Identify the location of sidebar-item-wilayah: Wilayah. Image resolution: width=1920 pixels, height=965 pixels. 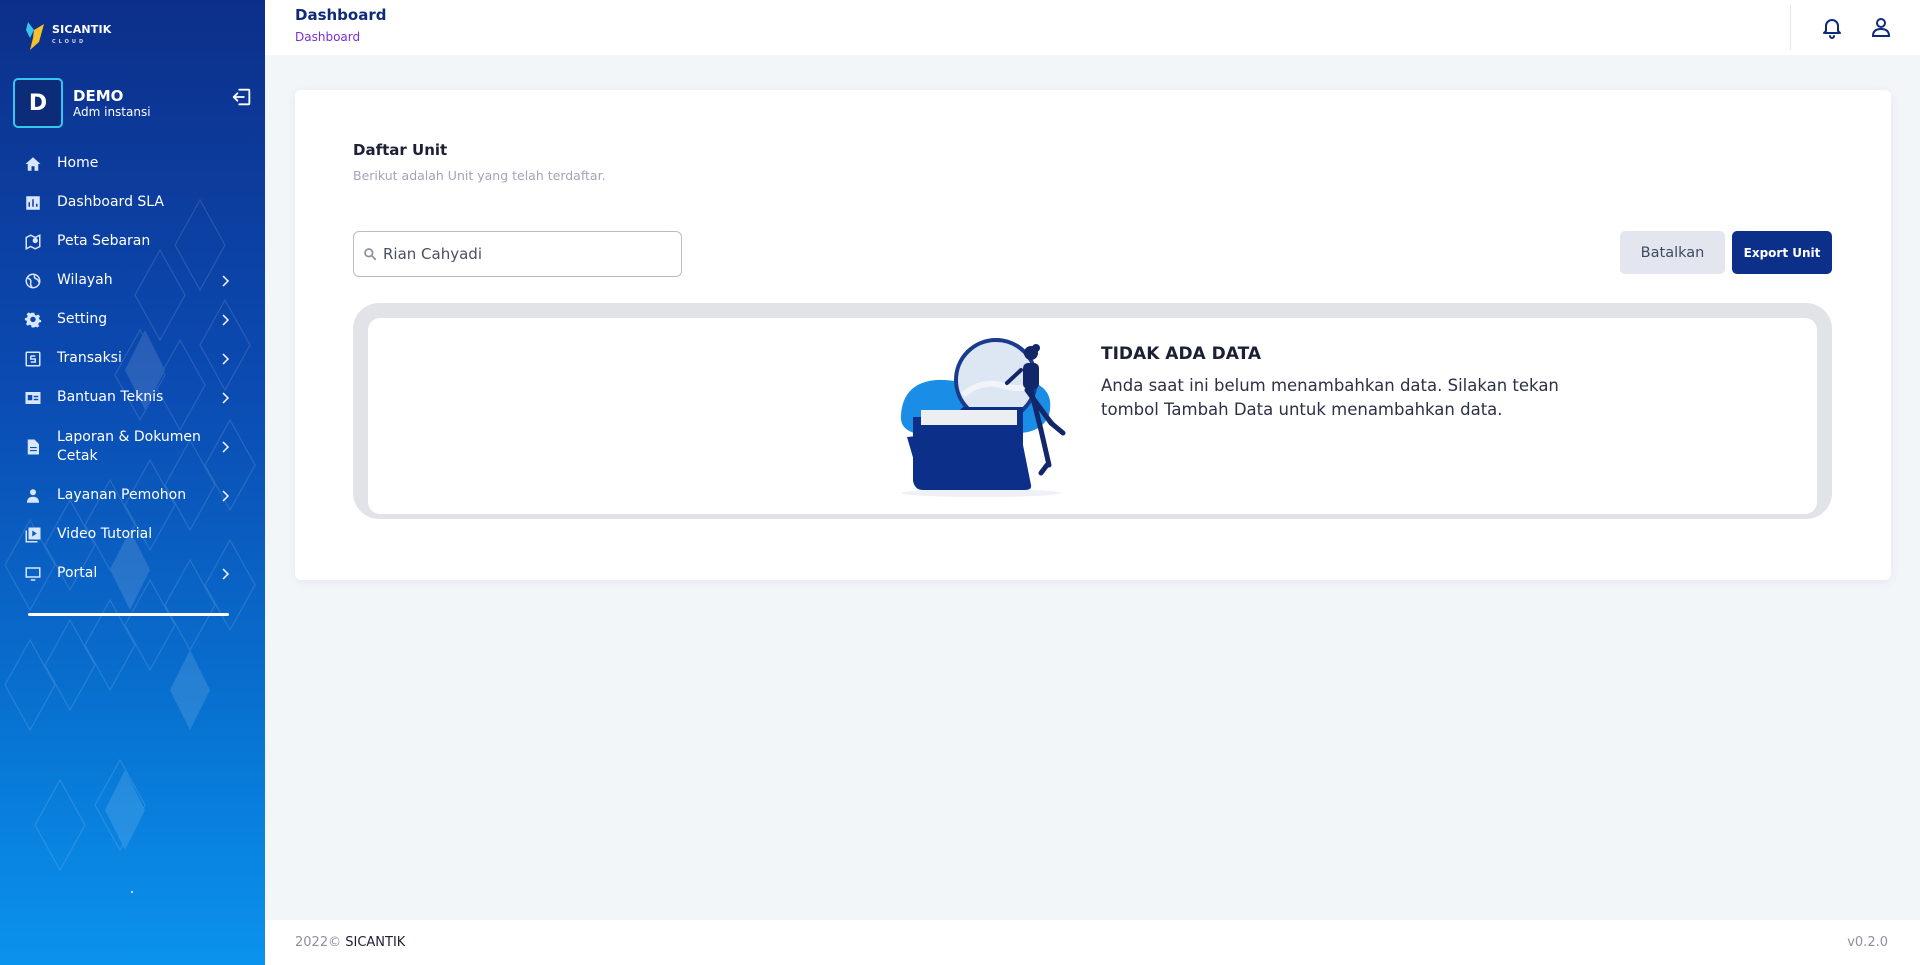
(132, 280).